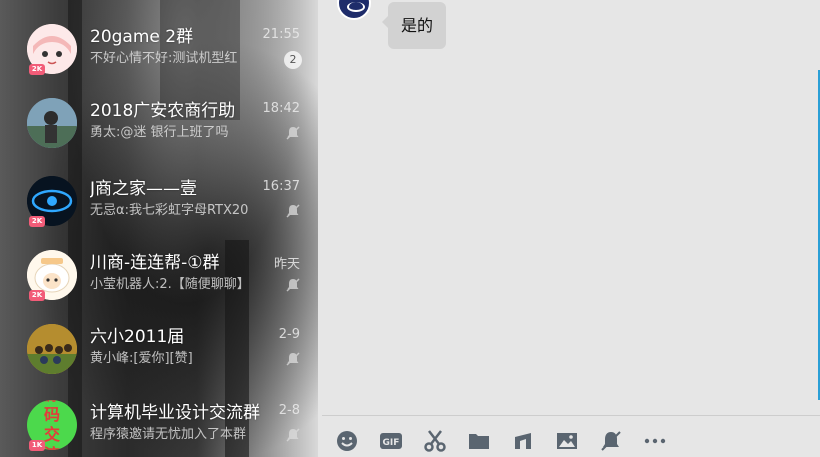 This screenshot has width=820, height=457. I want to click on scissors-icon, so click(435, 441).